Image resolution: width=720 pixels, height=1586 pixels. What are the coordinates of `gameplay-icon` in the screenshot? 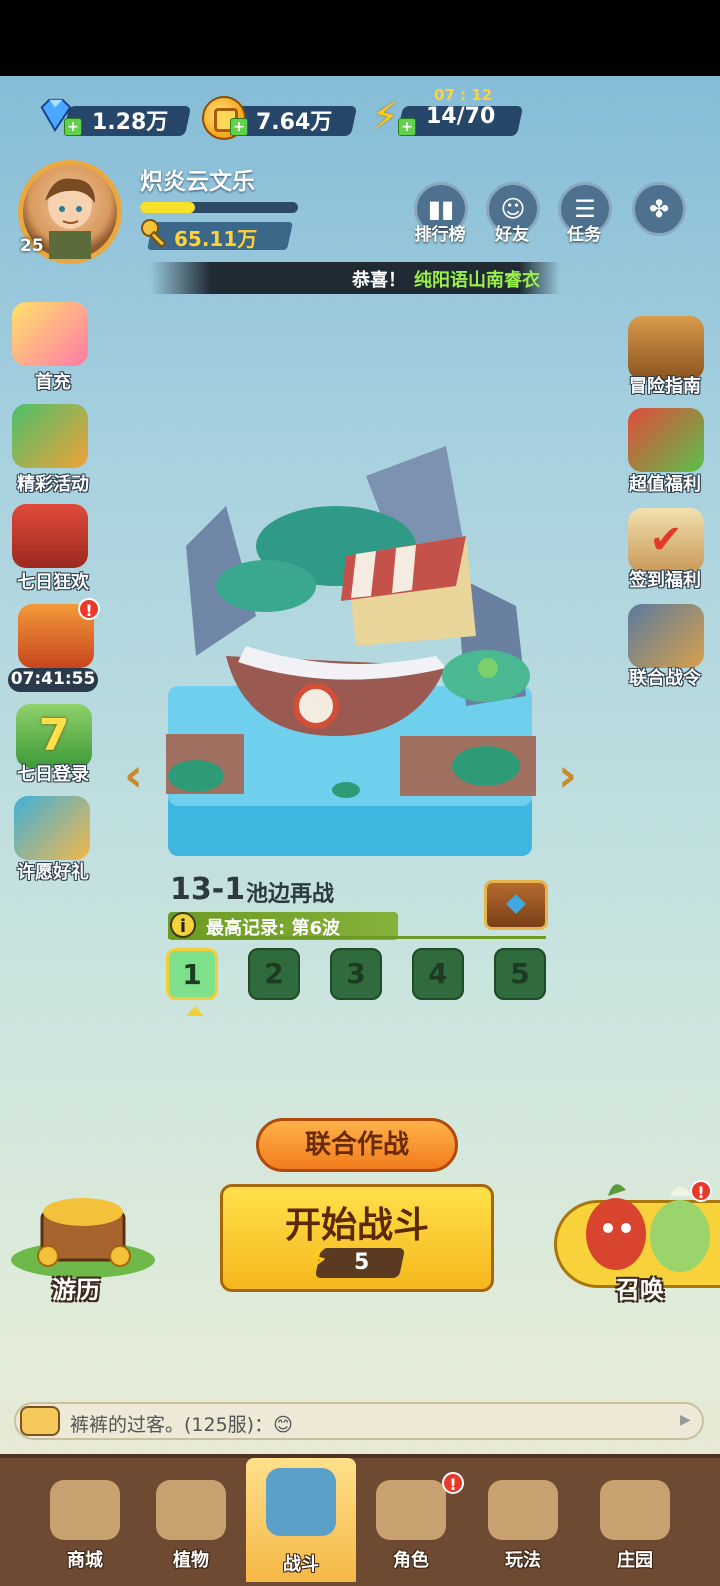 It's located at (523, 1510).